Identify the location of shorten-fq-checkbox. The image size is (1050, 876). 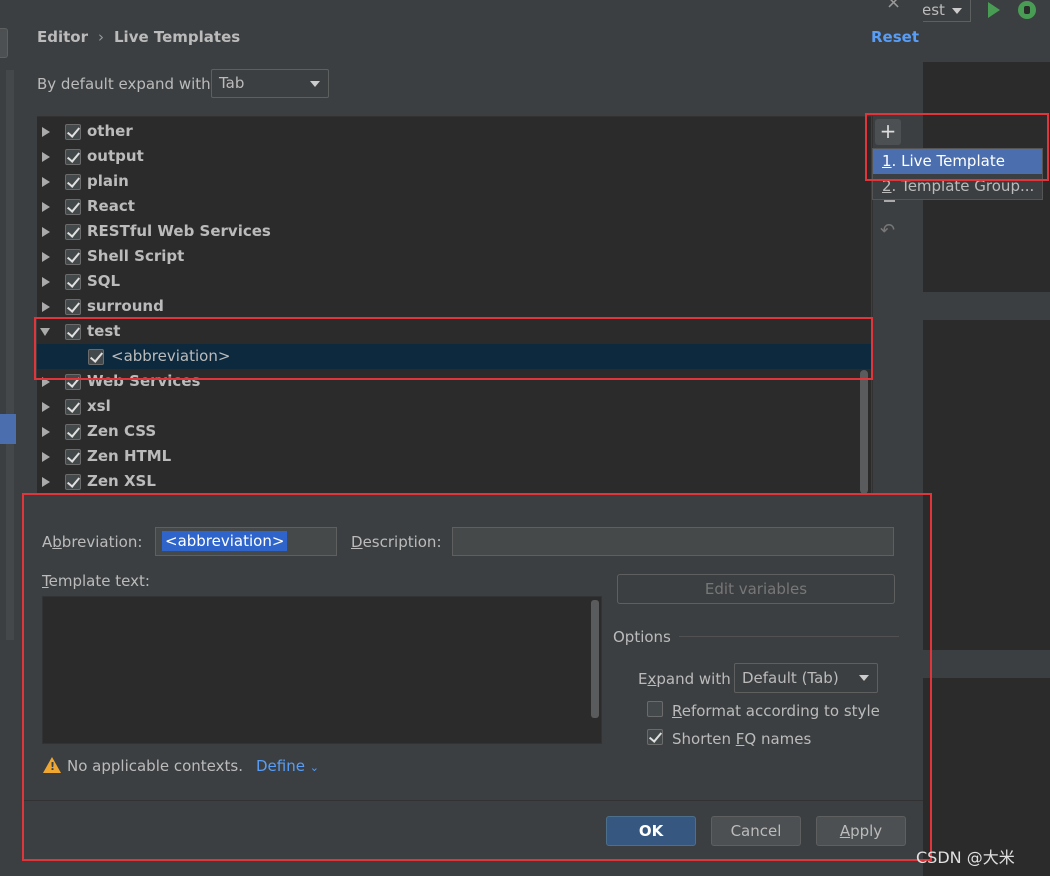
(655, 737).